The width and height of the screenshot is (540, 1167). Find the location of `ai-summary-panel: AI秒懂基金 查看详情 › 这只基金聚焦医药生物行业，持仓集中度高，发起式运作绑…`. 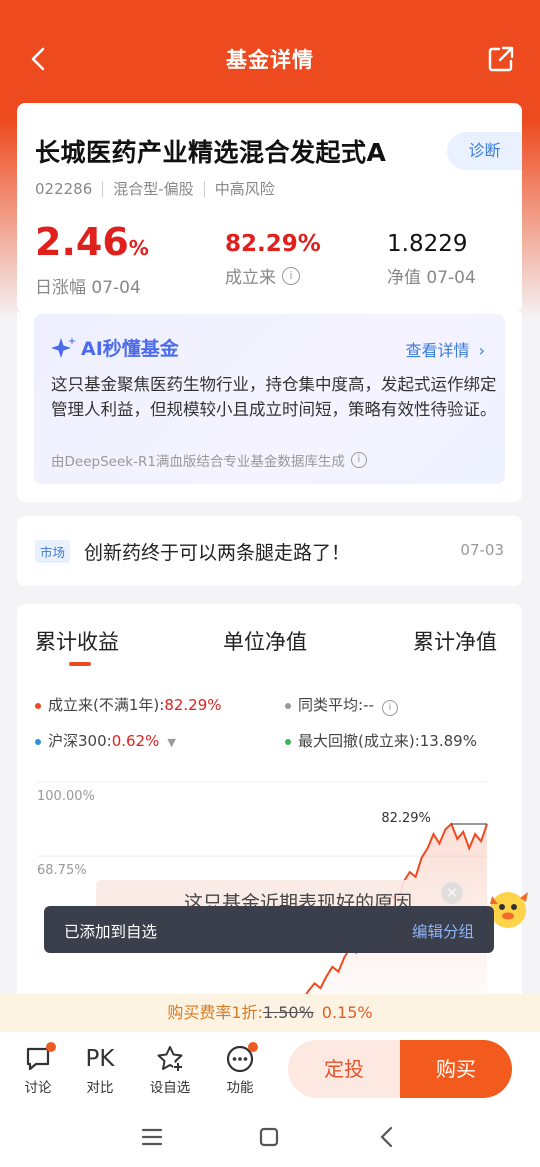

ai-summary-panel: AI秒懂基金 查看详情 › 这只基金聚焦医药生物行业，持仓集中度高，发起式运作绑… is located at coordinates (269, 399).